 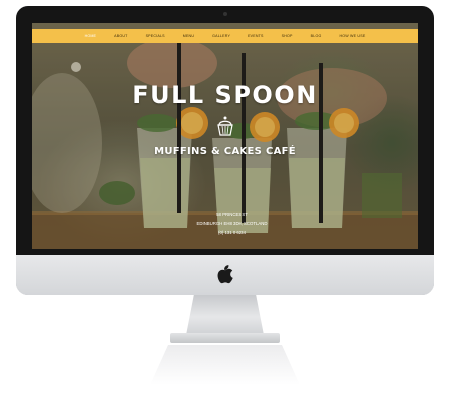 I want to click on nav-item-home: Home, so click(x=91, y=36).